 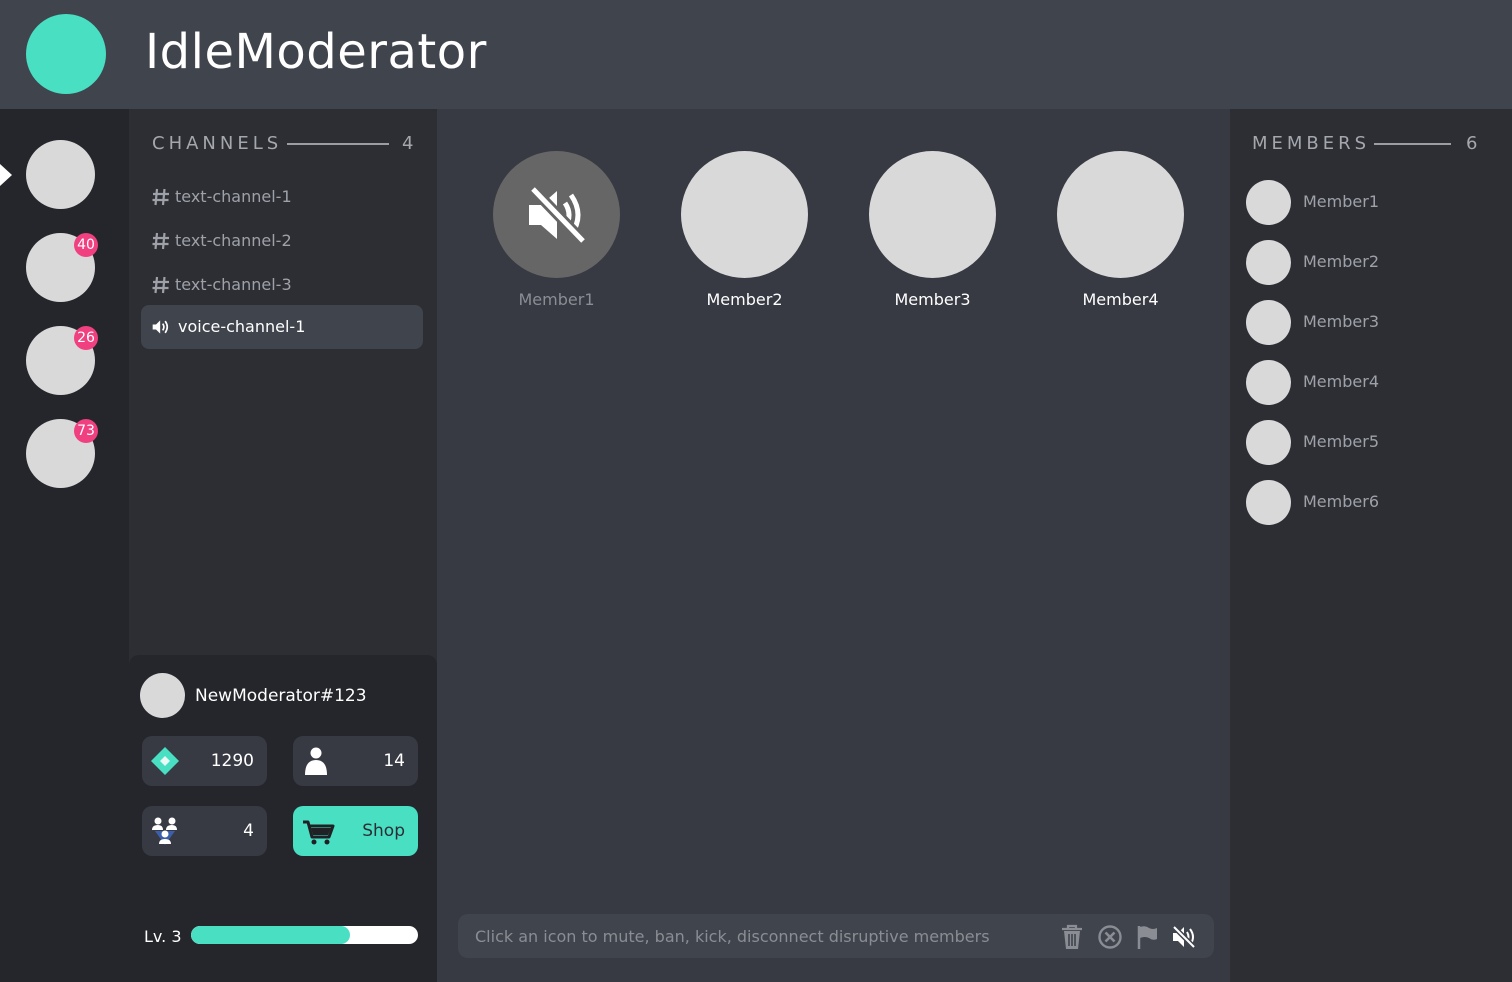 I want to click on channel-label: text-channel-2, so click(x=233, y=240).